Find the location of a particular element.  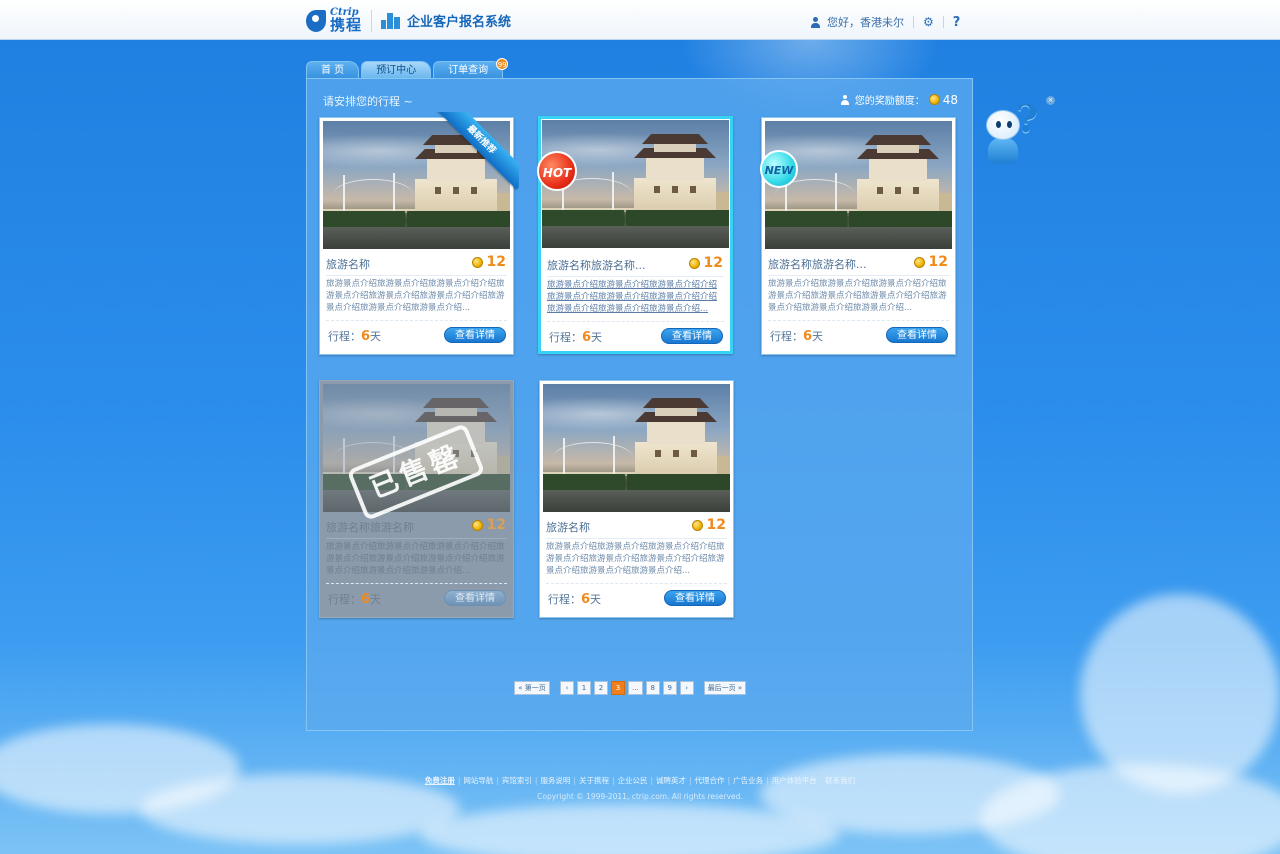

footer-link: 用户体验平台 is located at coordinates (794, 780).